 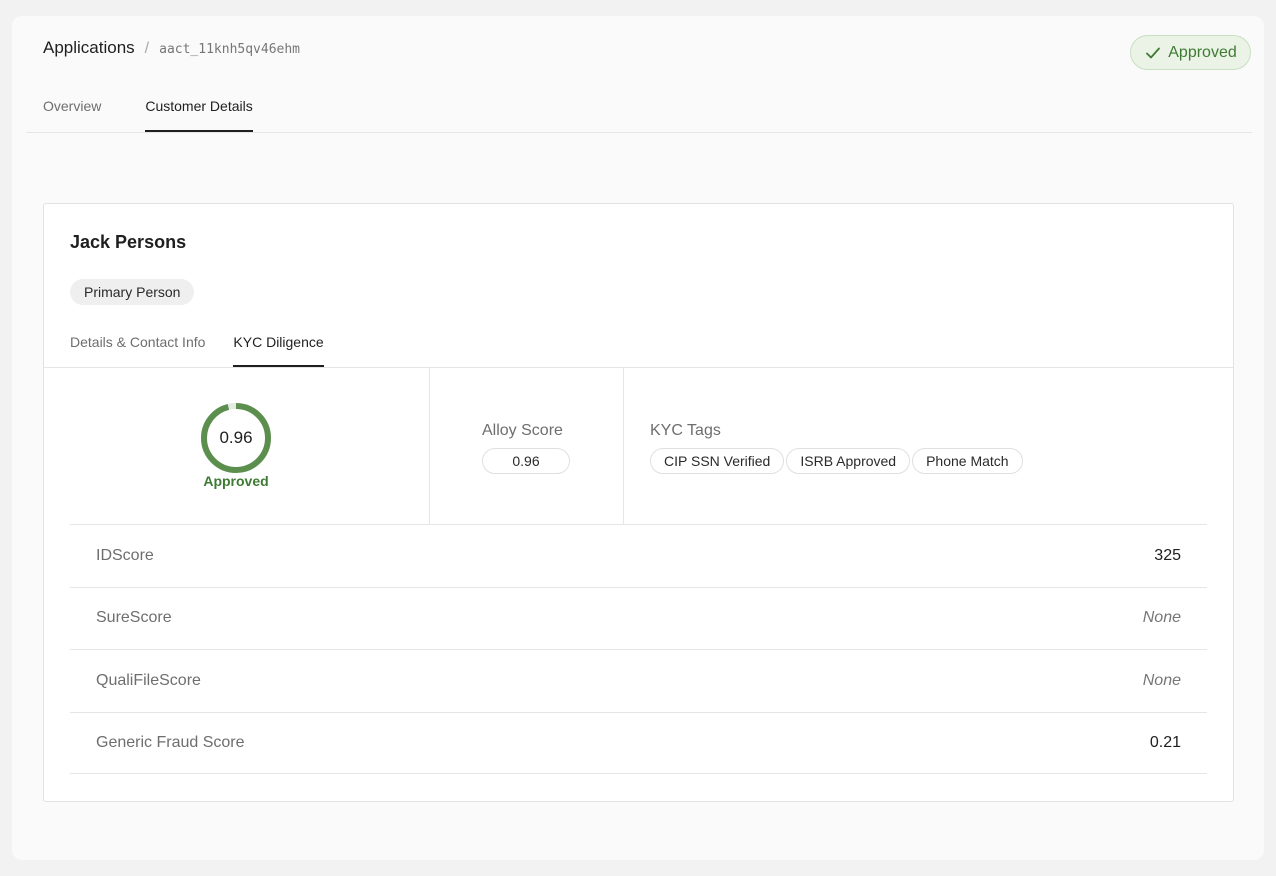 What do you see at coordinates (638, 680) in the screenshot?
I see `score-row-qualifilescore: QualiFileScore None` at bounding box center [638, 680].